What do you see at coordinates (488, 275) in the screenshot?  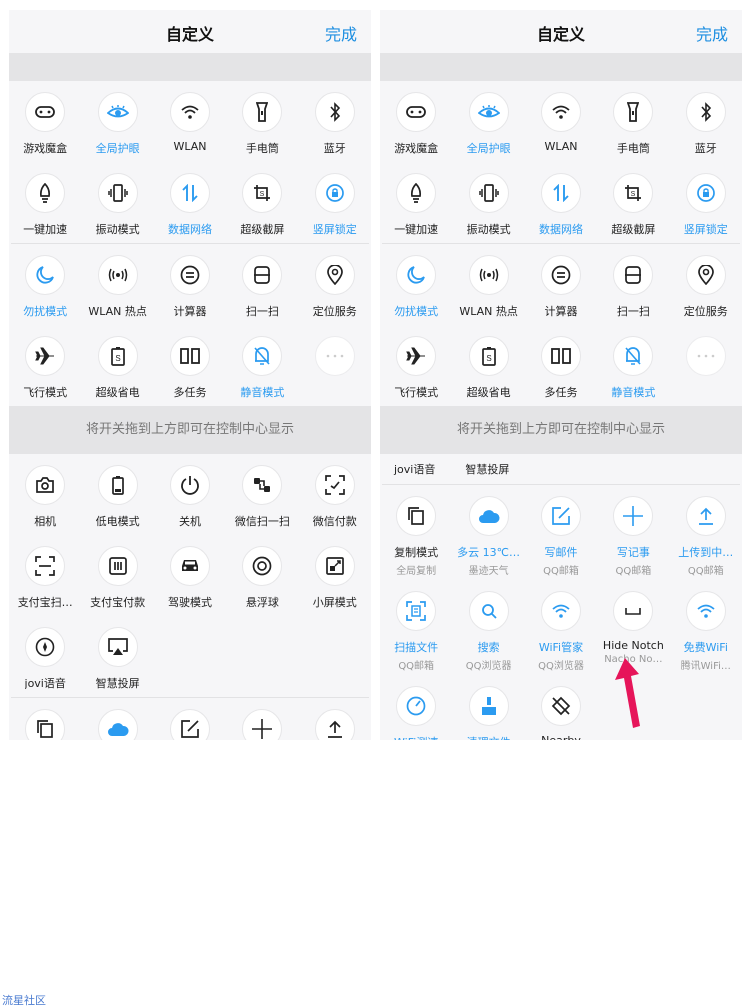 I see `hotspot-icon` at bounding box center [488, 275].